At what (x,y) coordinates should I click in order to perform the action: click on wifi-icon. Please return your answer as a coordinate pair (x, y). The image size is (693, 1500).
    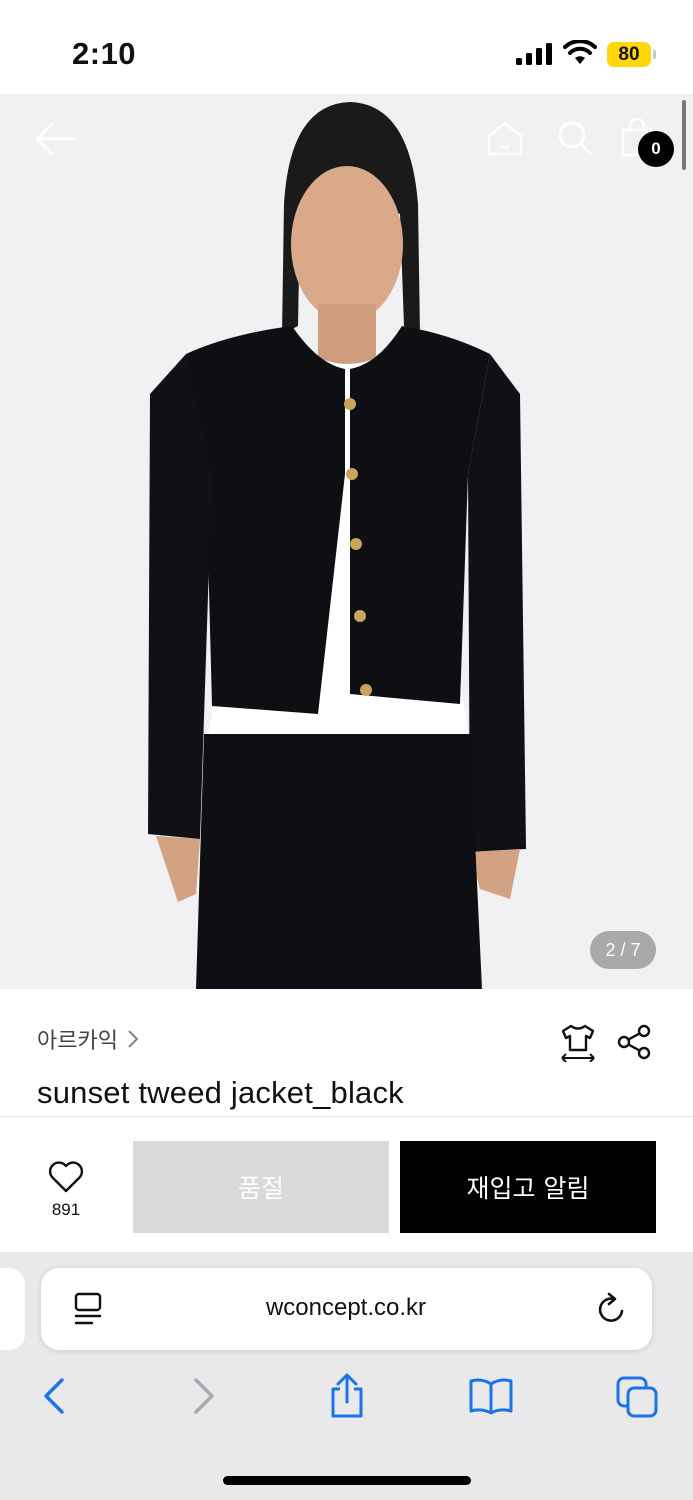
    Looking at the image, I should click on (580, 52).